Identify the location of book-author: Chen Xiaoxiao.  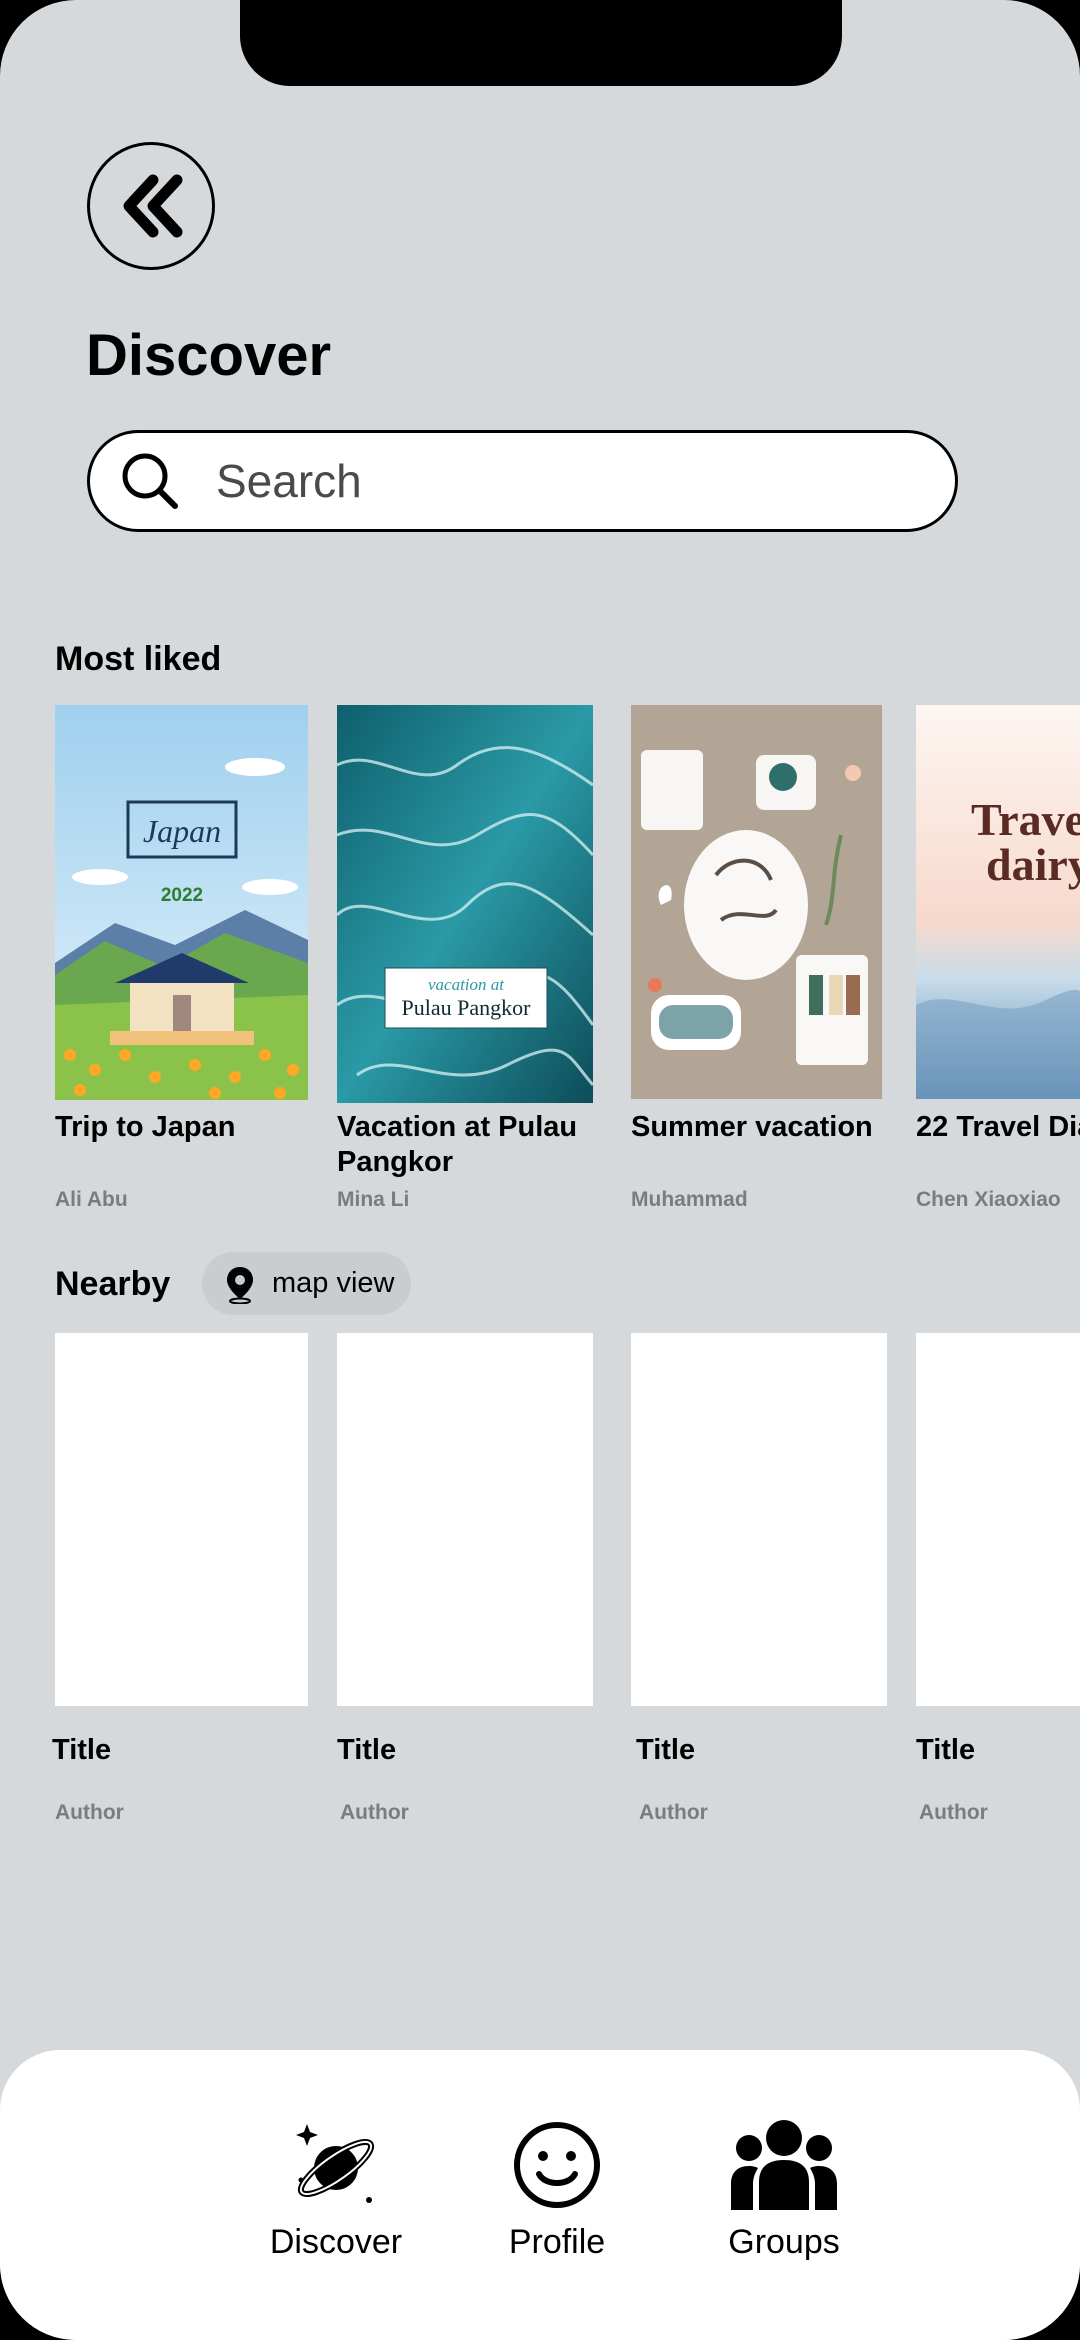
(988, 1199).